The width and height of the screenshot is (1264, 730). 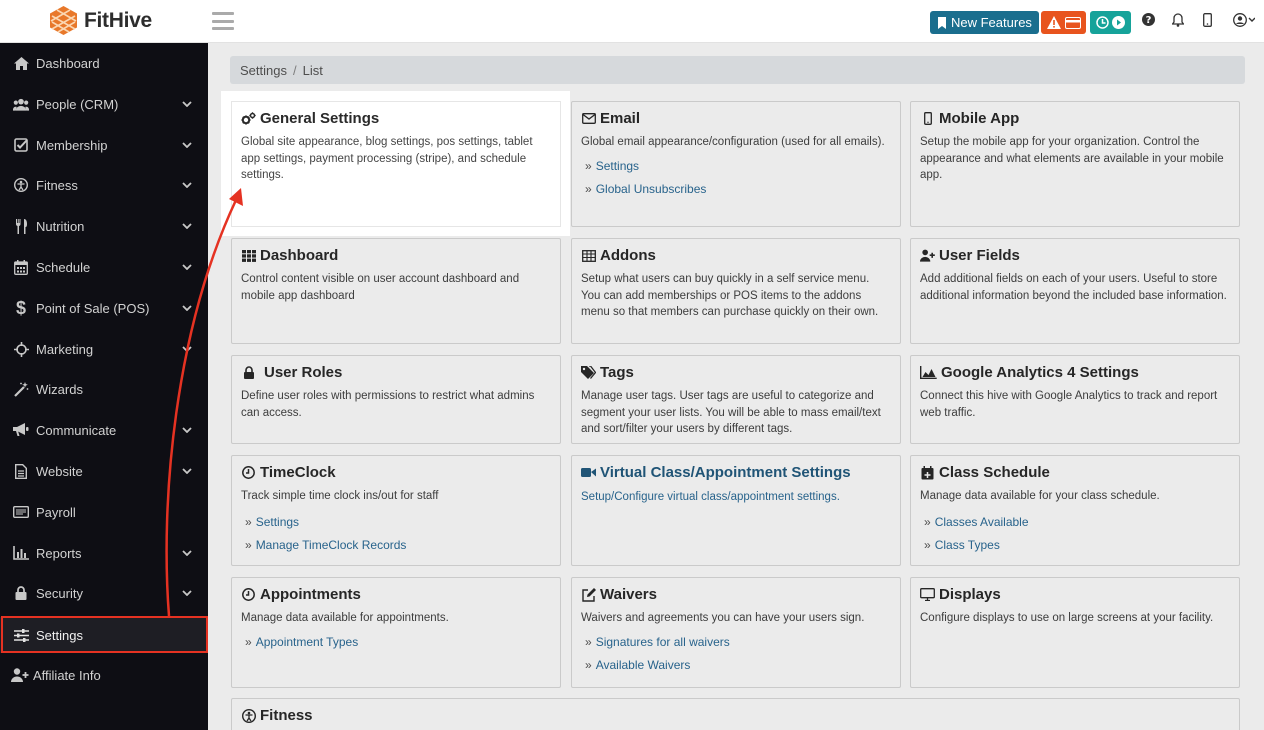 I want to click on card-title: Appointments, so click(x=310, y=594).